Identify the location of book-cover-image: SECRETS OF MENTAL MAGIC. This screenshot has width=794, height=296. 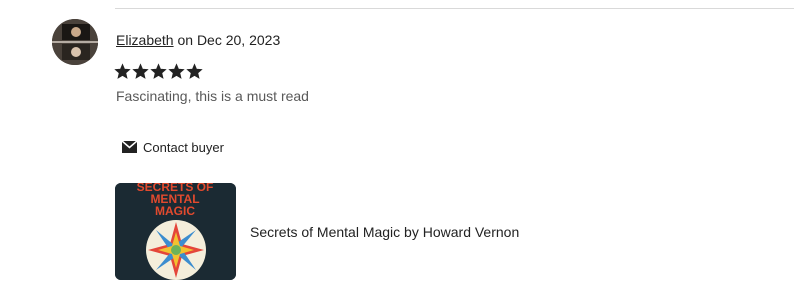
(175, 231).